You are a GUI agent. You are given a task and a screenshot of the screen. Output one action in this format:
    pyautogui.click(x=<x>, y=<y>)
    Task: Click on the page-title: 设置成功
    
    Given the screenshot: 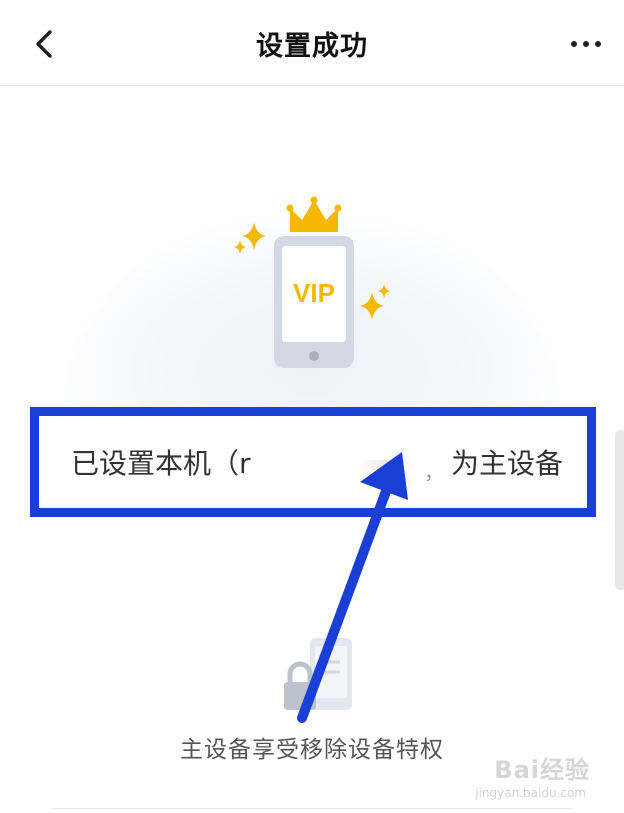 What is the action you would take?
    pyautogui.click(x=312, y=46)
    